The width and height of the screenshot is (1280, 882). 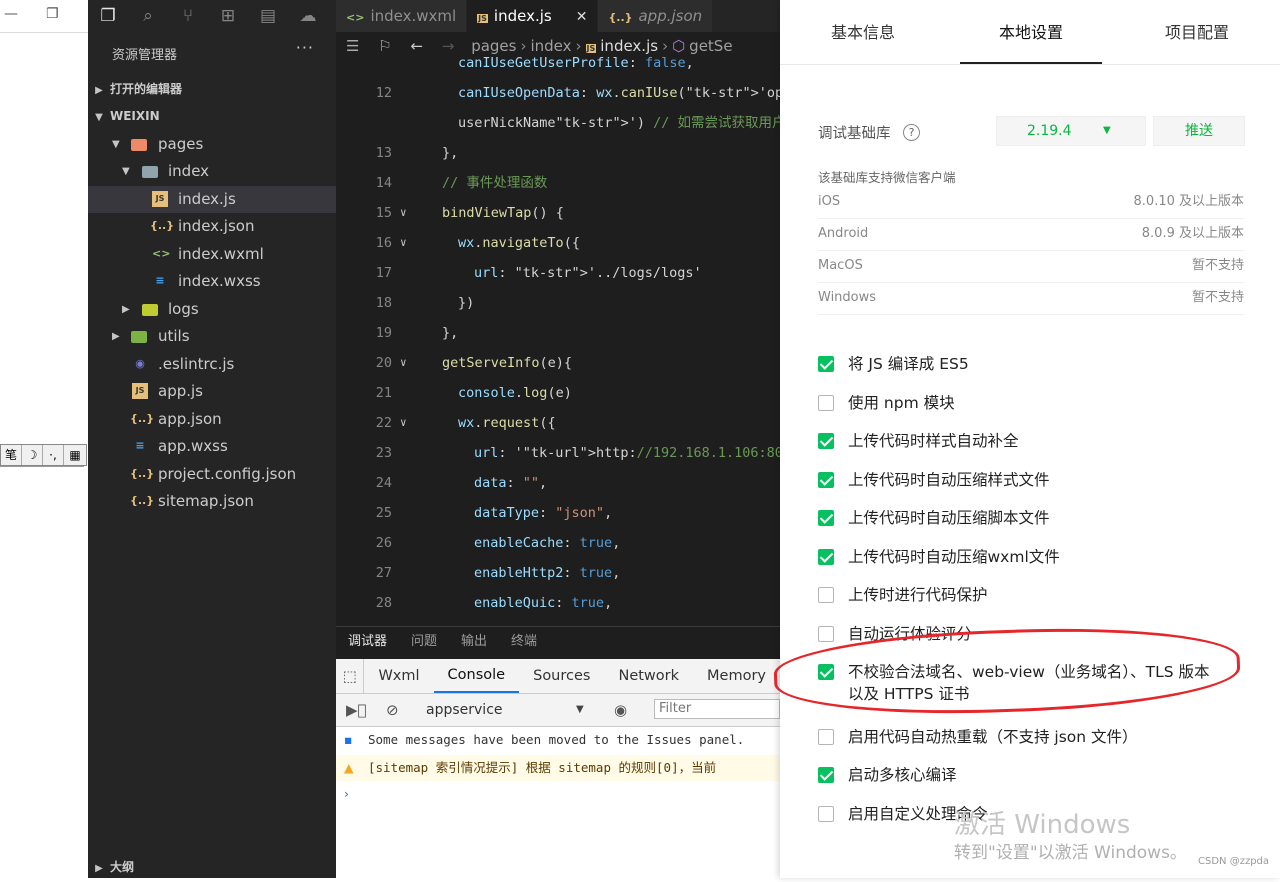 What do you see at coordinates (558, 333) in the screenshot?
I see `code-line: 19},` at bounding box center [558, 333].